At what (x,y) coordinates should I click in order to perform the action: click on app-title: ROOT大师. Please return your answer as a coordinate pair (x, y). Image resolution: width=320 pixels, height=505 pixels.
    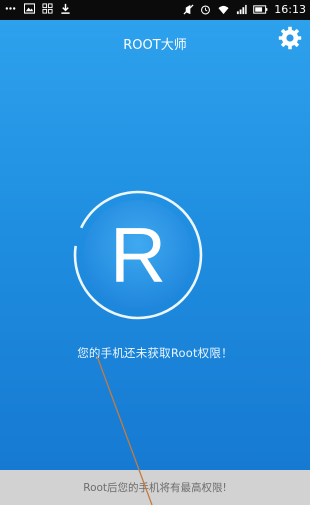
    Looking at the image, I should click on (155, 45).